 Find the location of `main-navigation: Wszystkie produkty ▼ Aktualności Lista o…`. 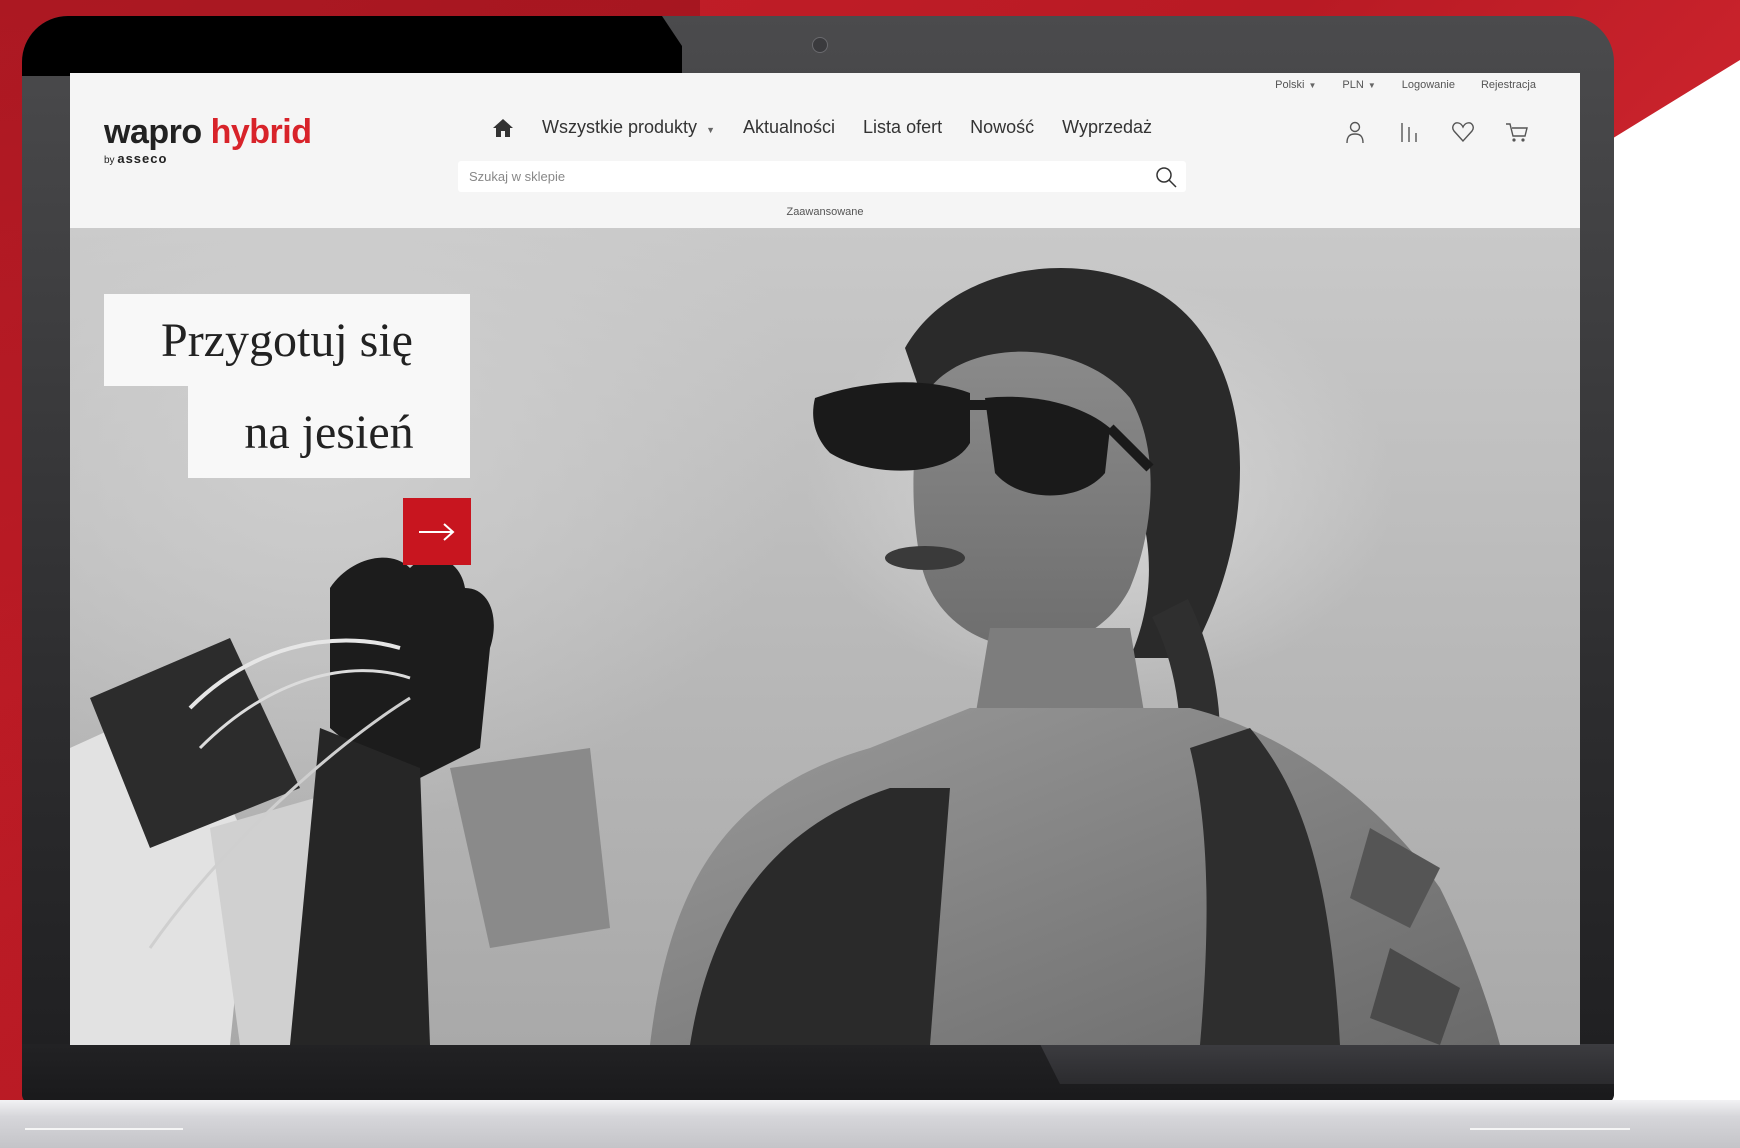

main-navigation: Wszystkie produkty ▼ Aktualności Lista o… is located at coordinates (822, 127).